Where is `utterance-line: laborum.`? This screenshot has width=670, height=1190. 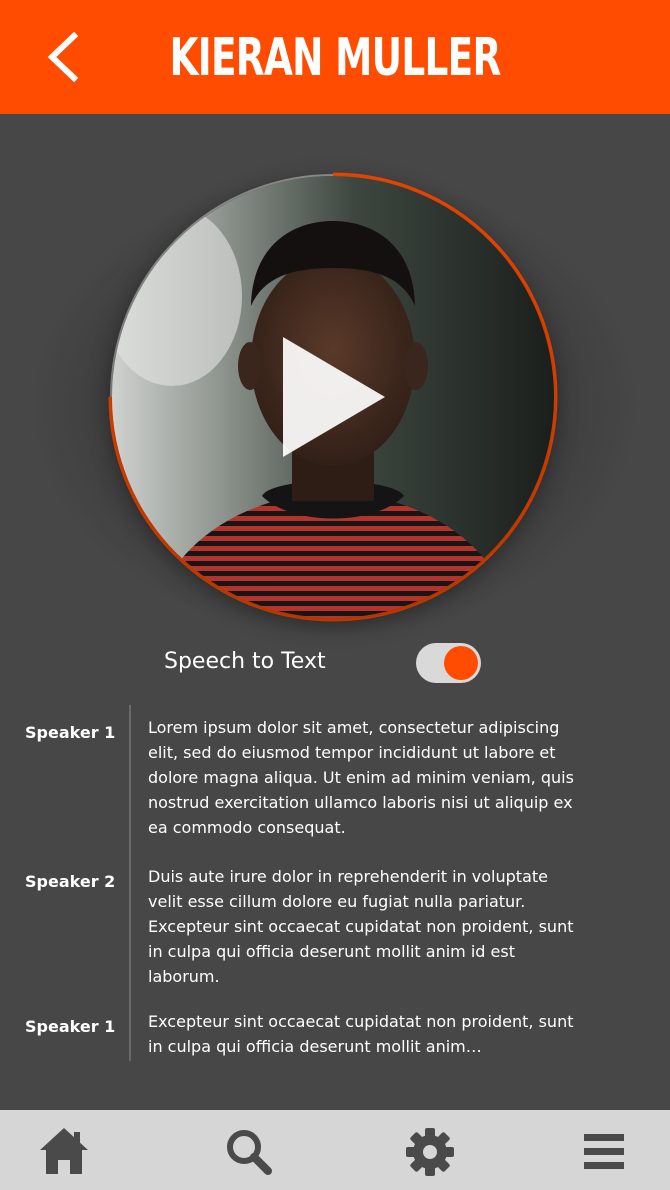 utterance-line: laborum. is located at coordinates (184, 976).